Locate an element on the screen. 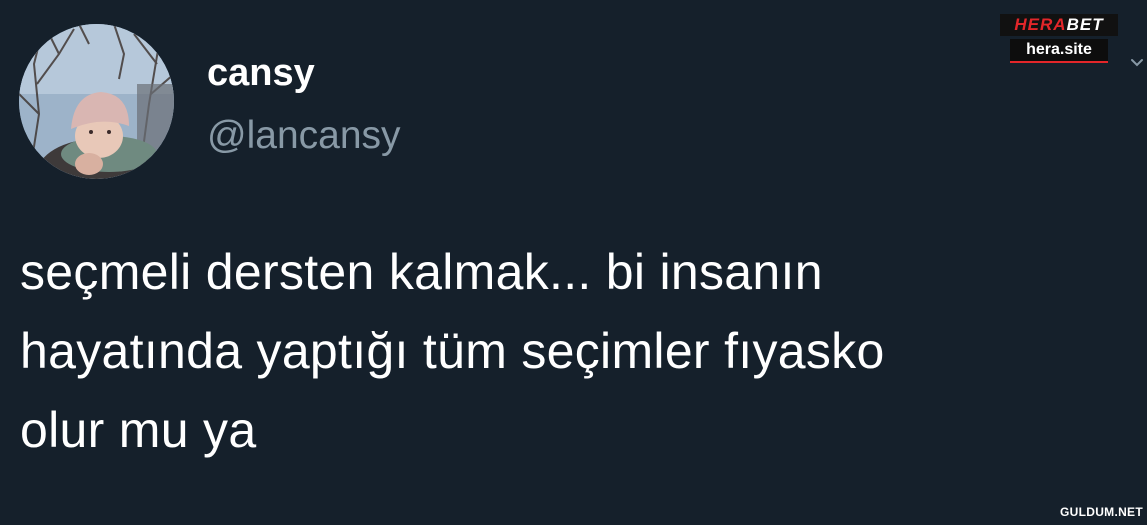 This screenshot has width=1147, height=525. watermark-logo-part1: HERA is located at coordinates (1040, 24).